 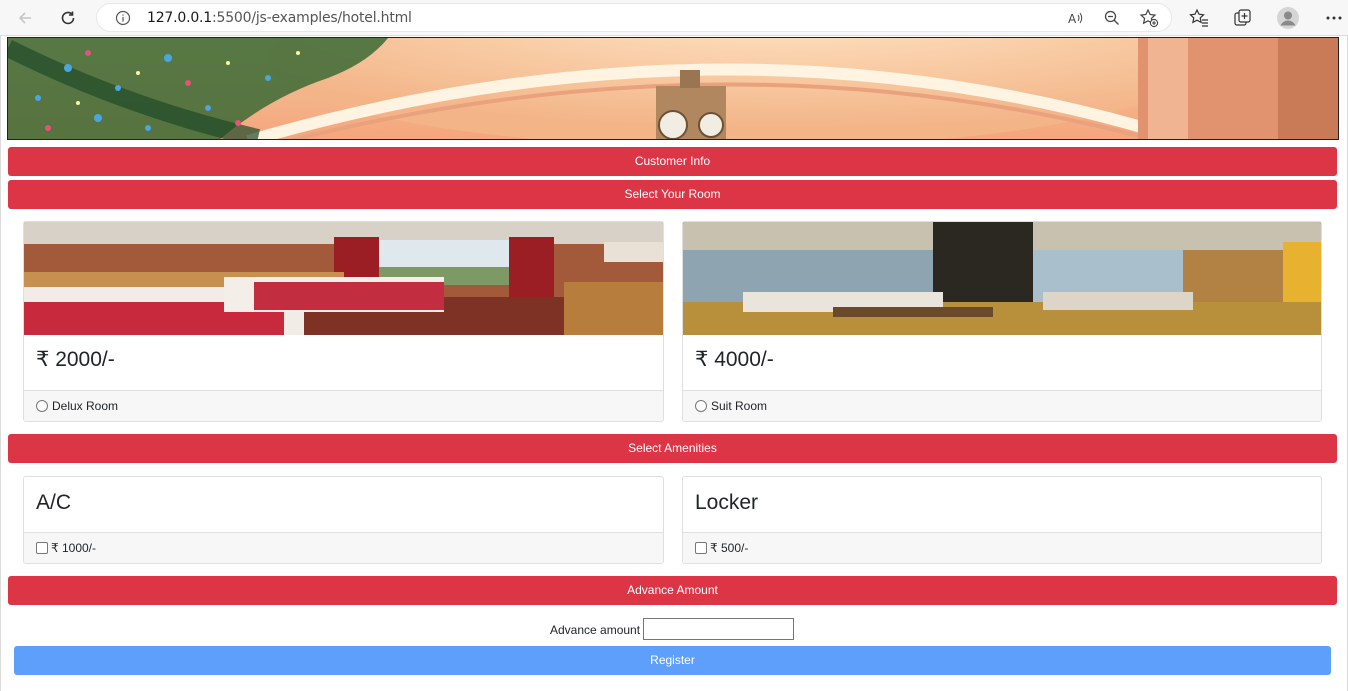 I want to click on select-amenities-label: Select Amenities, so click(x=672, y=448).